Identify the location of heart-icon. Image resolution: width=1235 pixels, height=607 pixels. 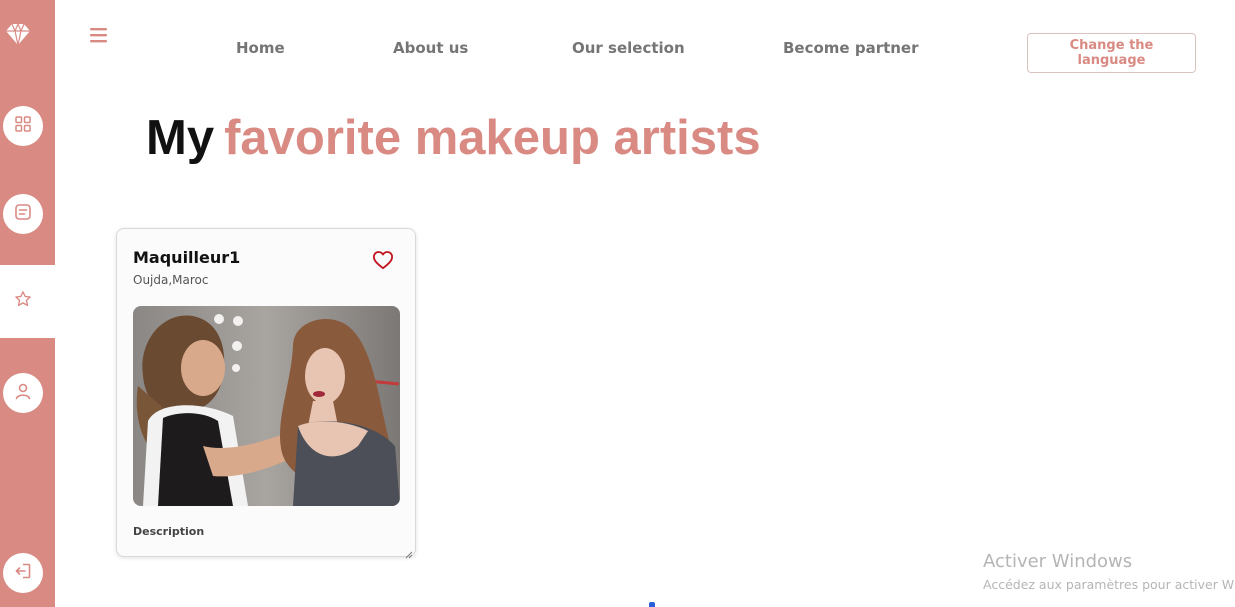
(383, 260).